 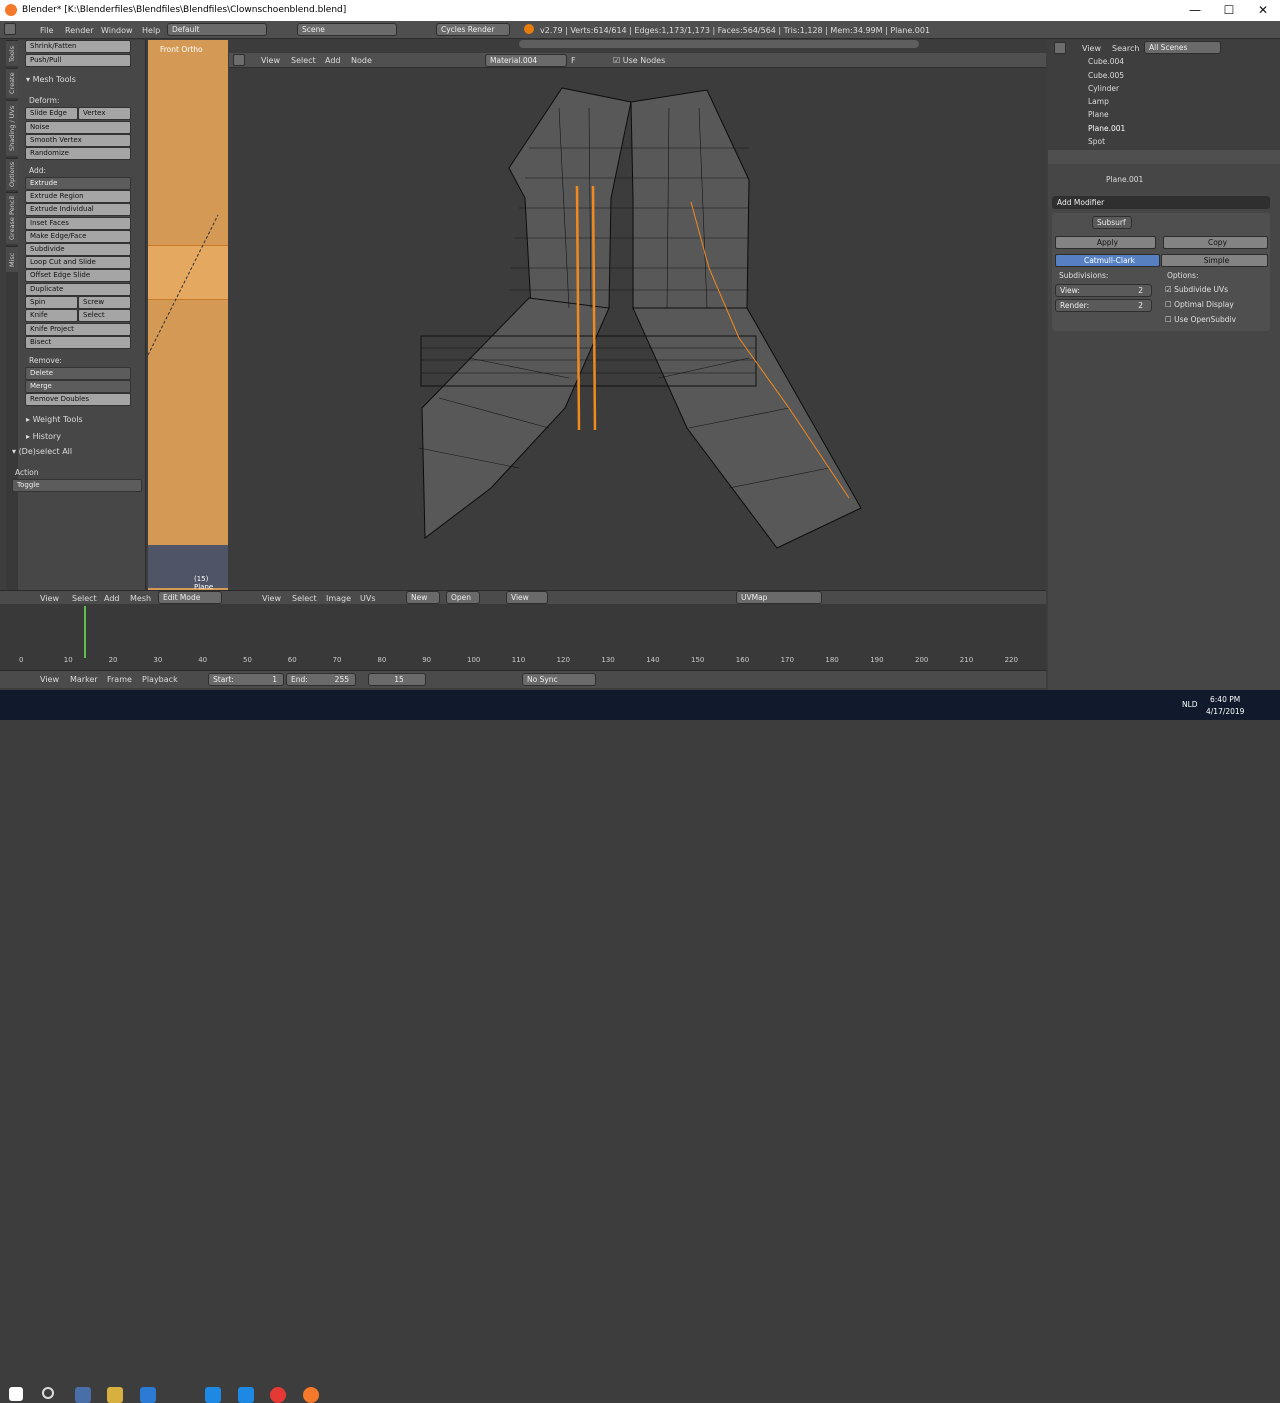 What do you see at coordinates (12, 83) in the screenshot?
I see `tab-create: Create` at bounding box center [12, 83].